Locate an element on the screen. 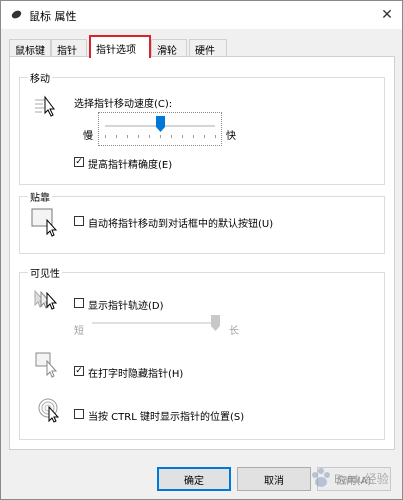  visibility-group-title: 可见性 is located at coordinates (45, 272).